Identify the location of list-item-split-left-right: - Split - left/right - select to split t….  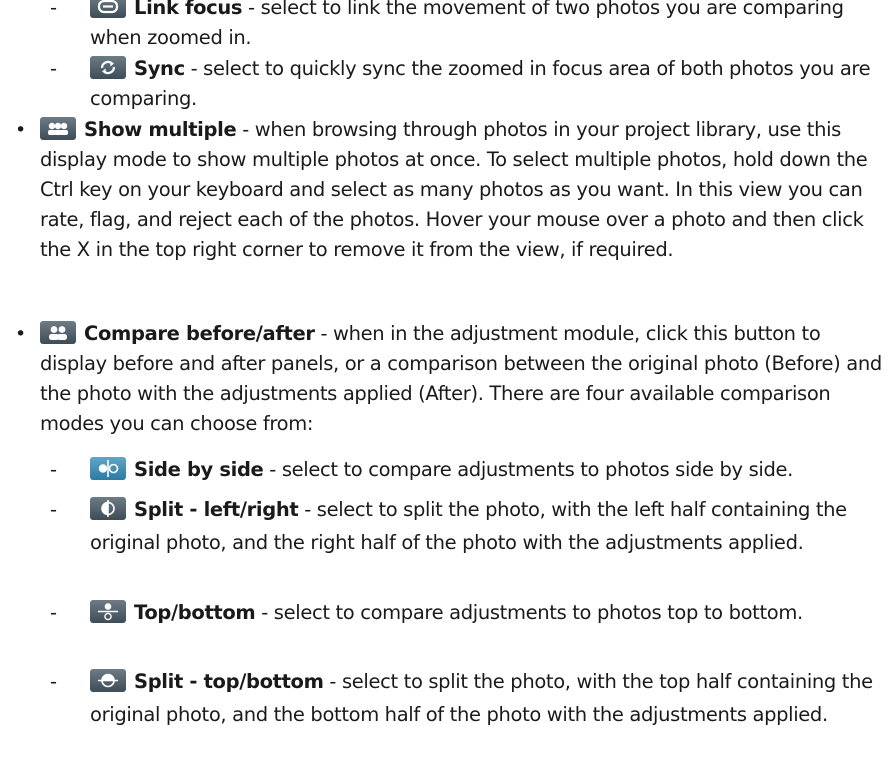
(468, 526).